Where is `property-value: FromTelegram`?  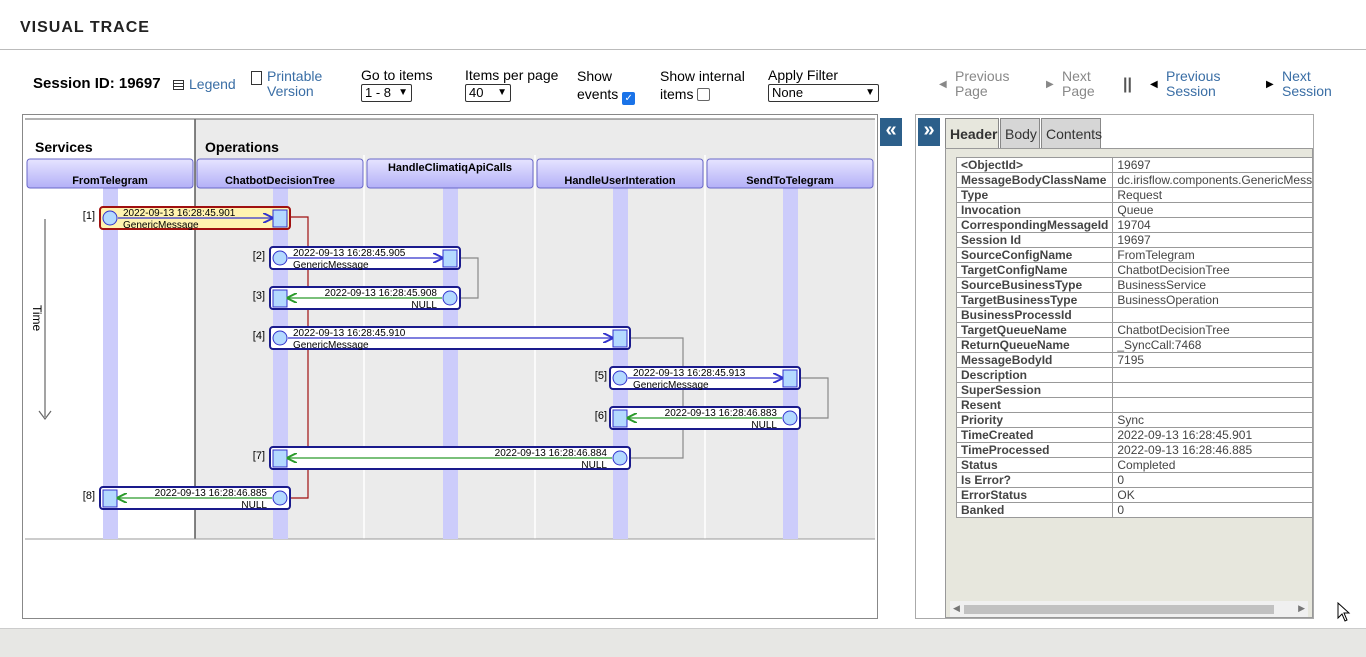
property-value: FromTelegram is located at coordinates (1212, 255).